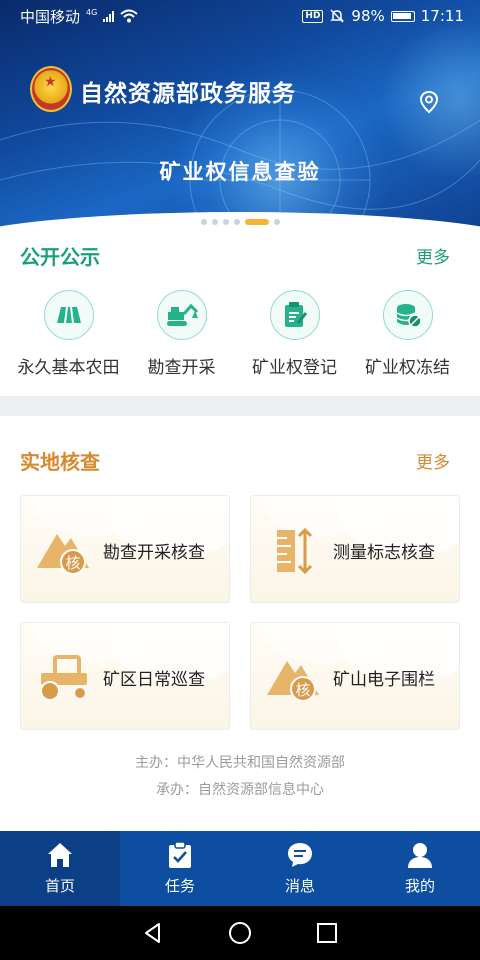 The image size is (480, 960). I want to click on home-circle-icon, so click(240, 933).